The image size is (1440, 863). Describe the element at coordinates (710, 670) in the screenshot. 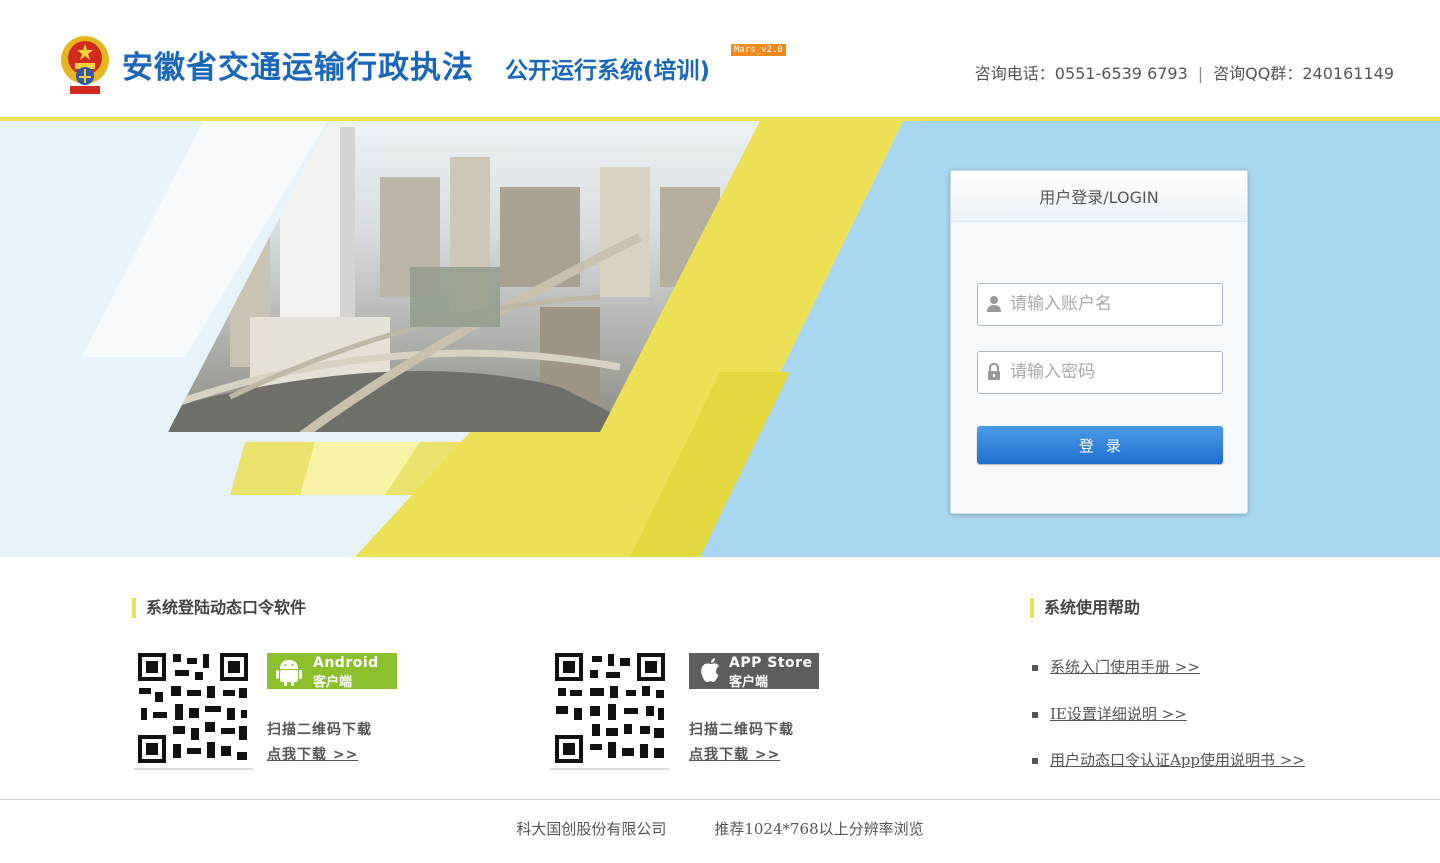

I see `apple-icon` at that location.